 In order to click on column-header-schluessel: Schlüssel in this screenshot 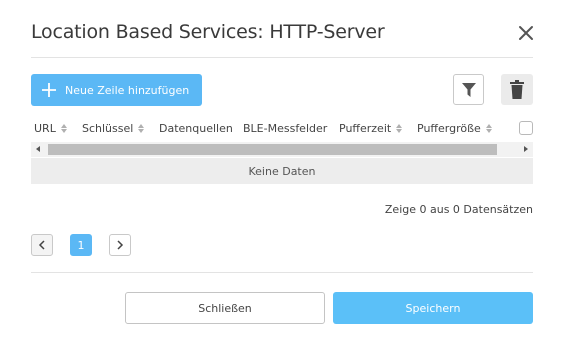, I will do `click(113, 128)`.